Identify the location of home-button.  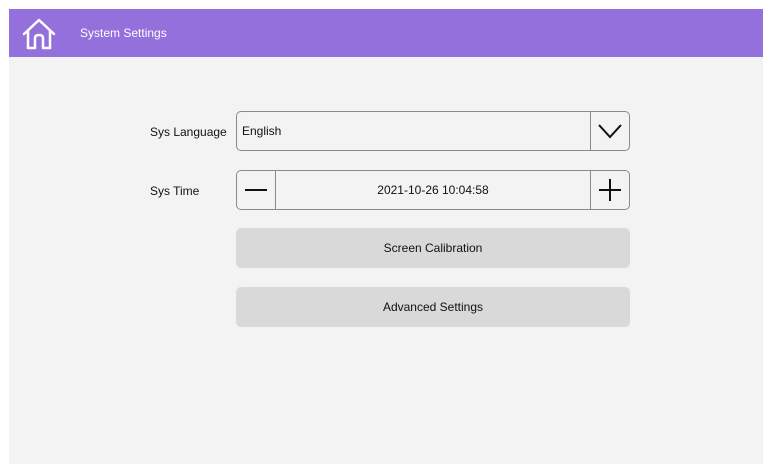
(39, 34).